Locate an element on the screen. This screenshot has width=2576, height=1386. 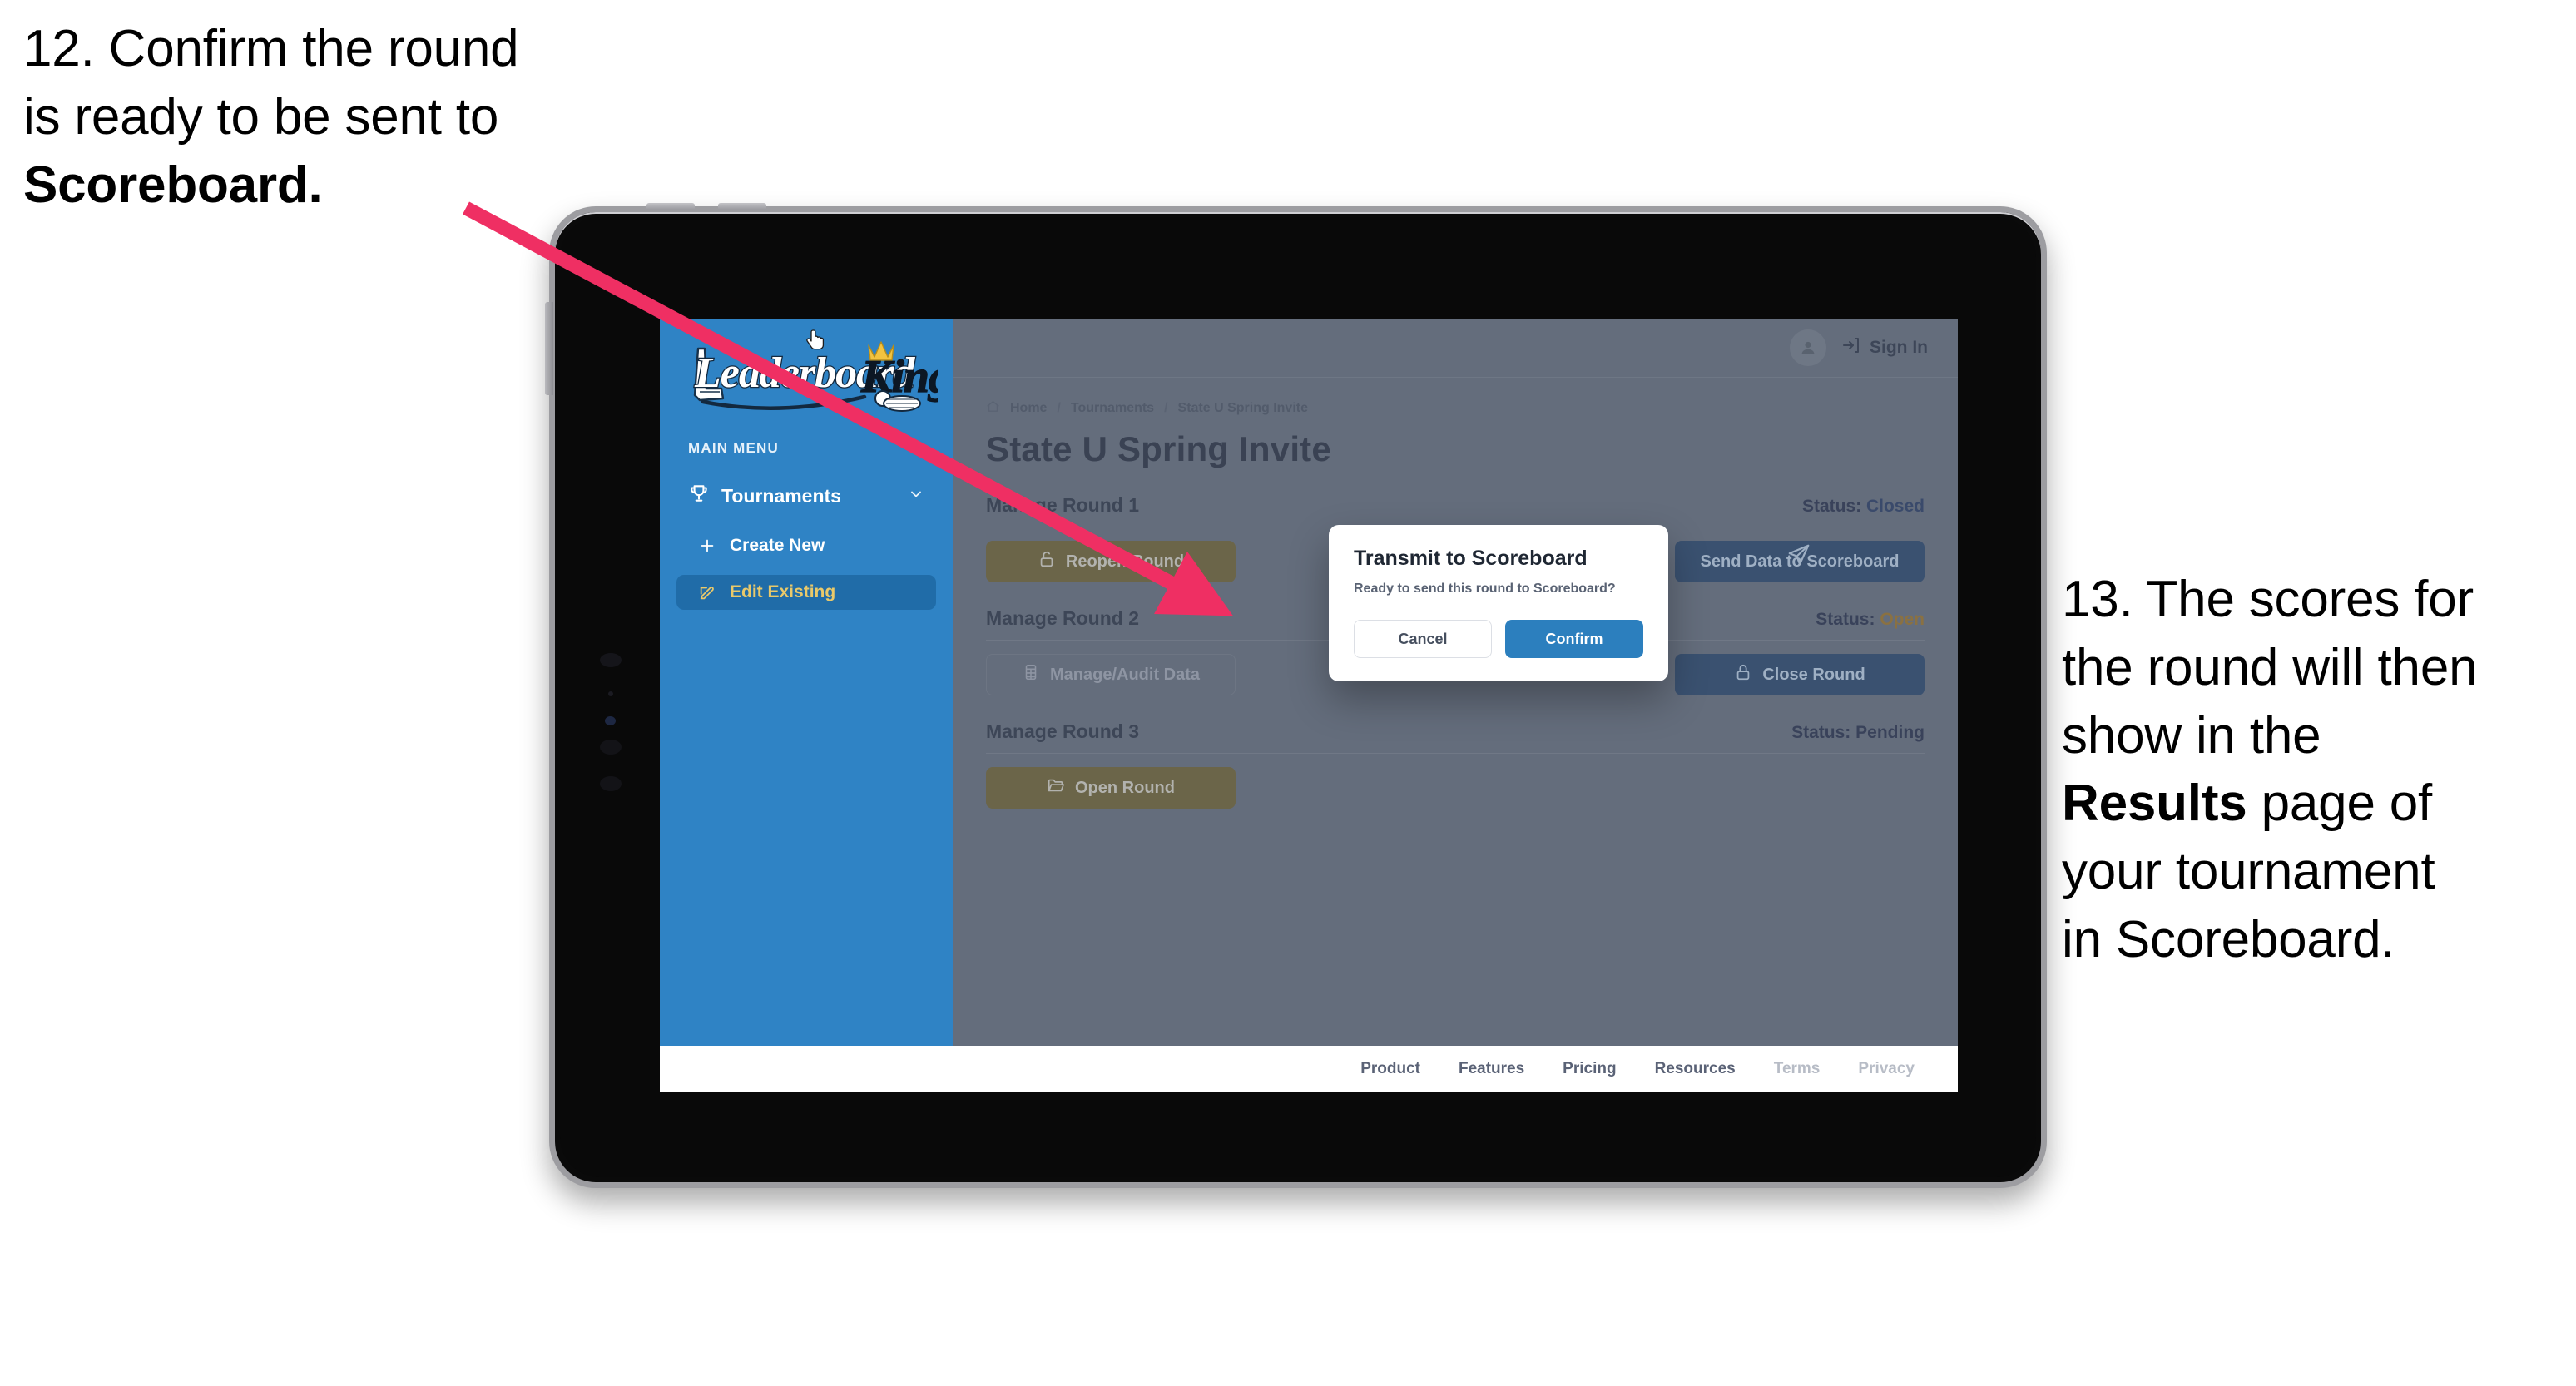
sidebar-item-edit-existing: Edit Existing is located at coordinates (806, 470).